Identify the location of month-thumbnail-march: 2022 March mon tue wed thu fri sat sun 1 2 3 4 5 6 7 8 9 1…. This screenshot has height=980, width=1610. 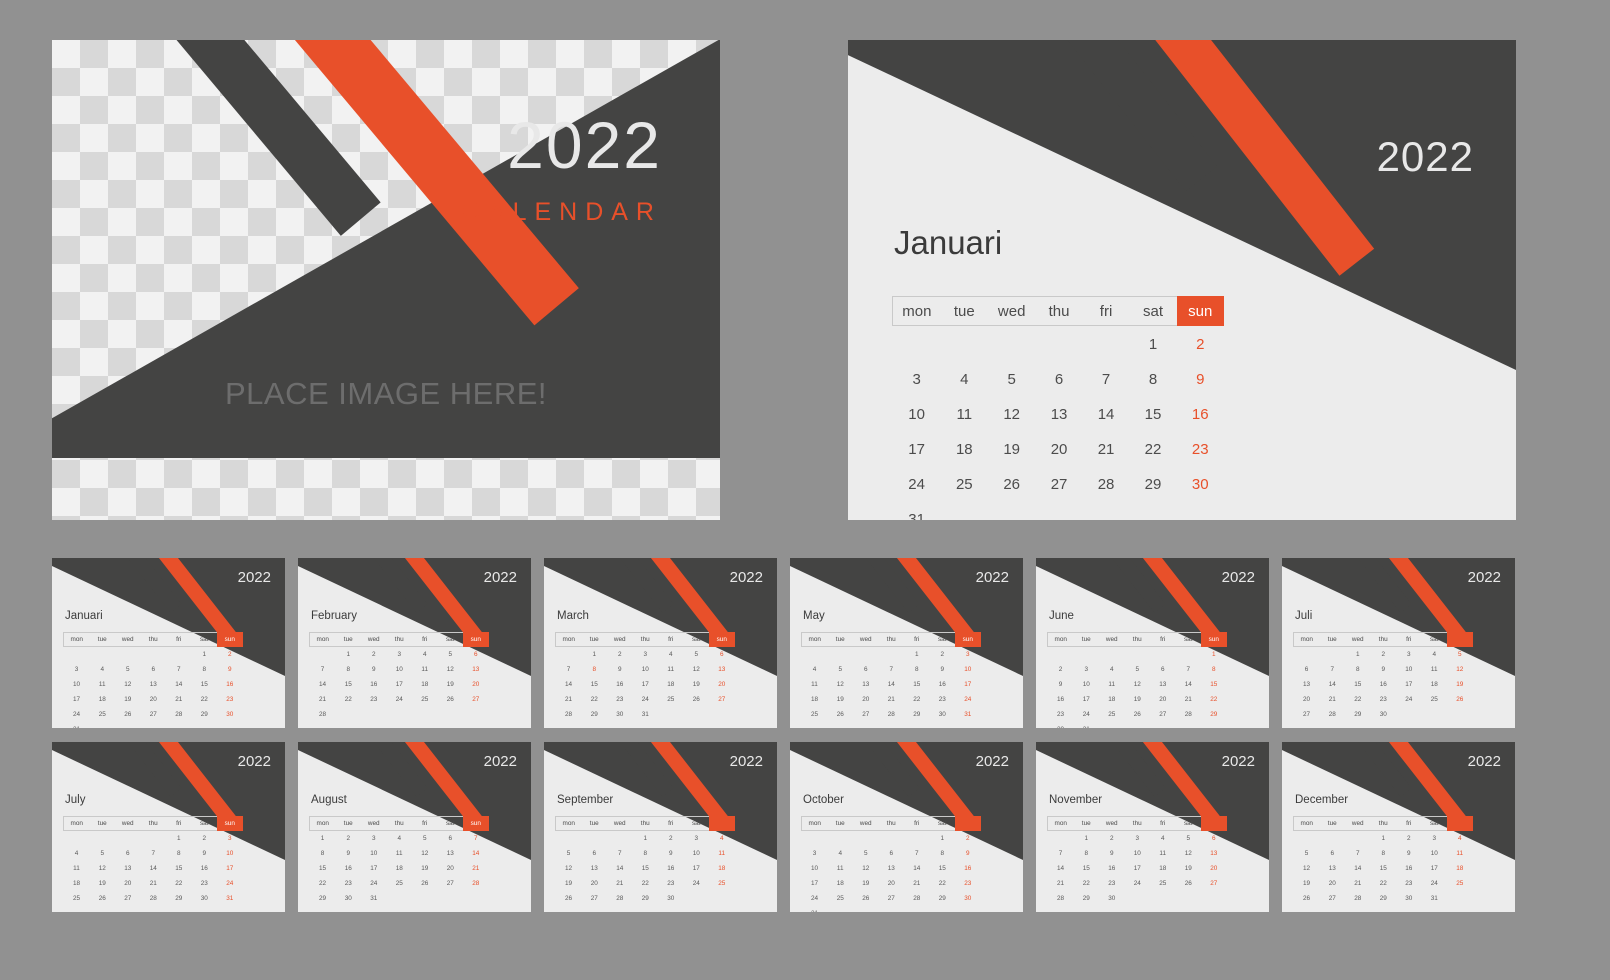
(660, 643).